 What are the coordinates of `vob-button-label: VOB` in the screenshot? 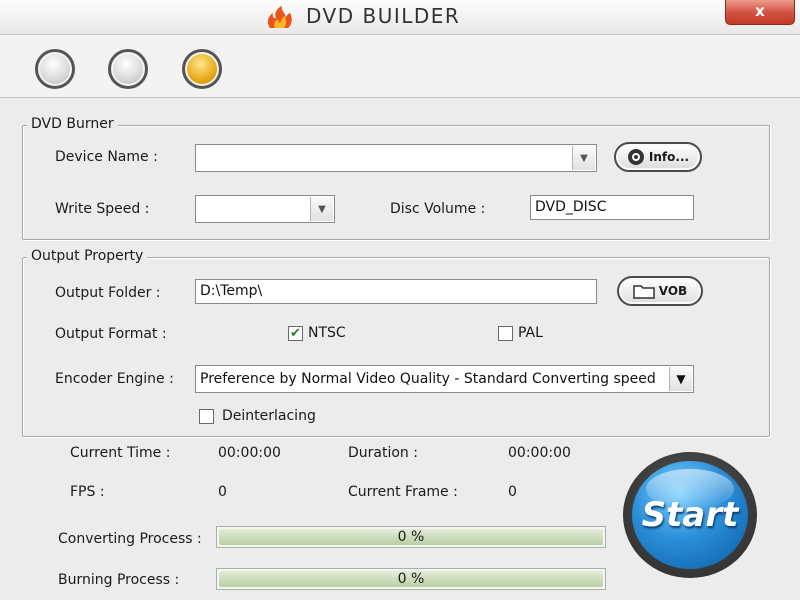 It's located at (673, 291).